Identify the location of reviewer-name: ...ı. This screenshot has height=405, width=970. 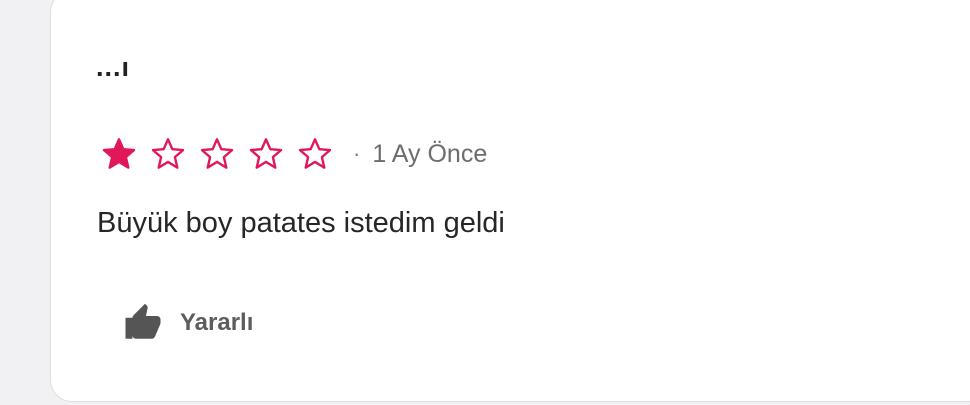
(113, 67).